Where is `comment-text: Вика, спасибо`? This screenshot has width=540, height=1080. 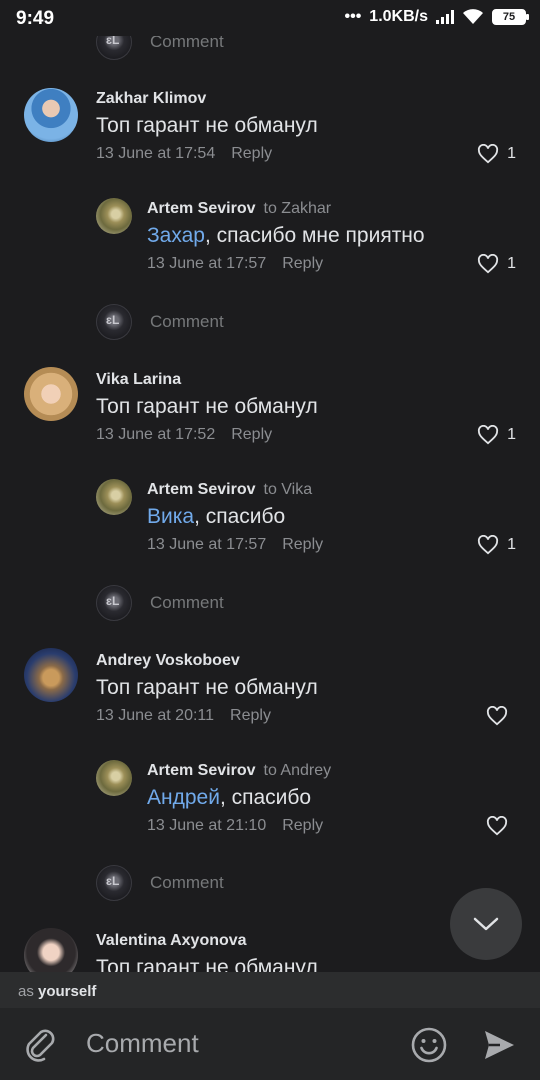
comment-text: Вика, спасибо is located at coordinates (235, 517).